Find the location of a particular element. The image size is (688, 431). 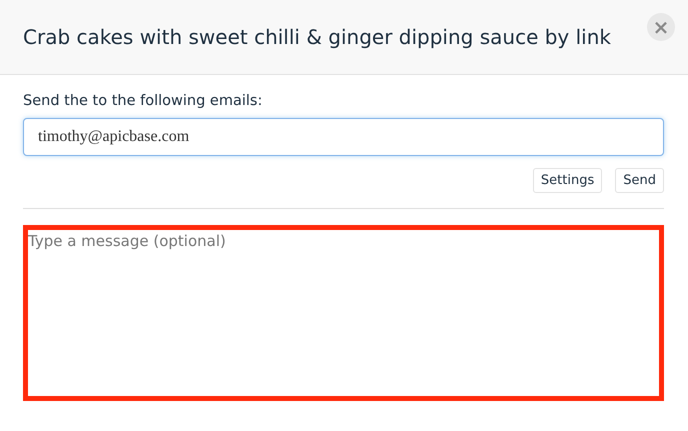

field-label: Send the to the following emails: is located at coordinates (143, 101).